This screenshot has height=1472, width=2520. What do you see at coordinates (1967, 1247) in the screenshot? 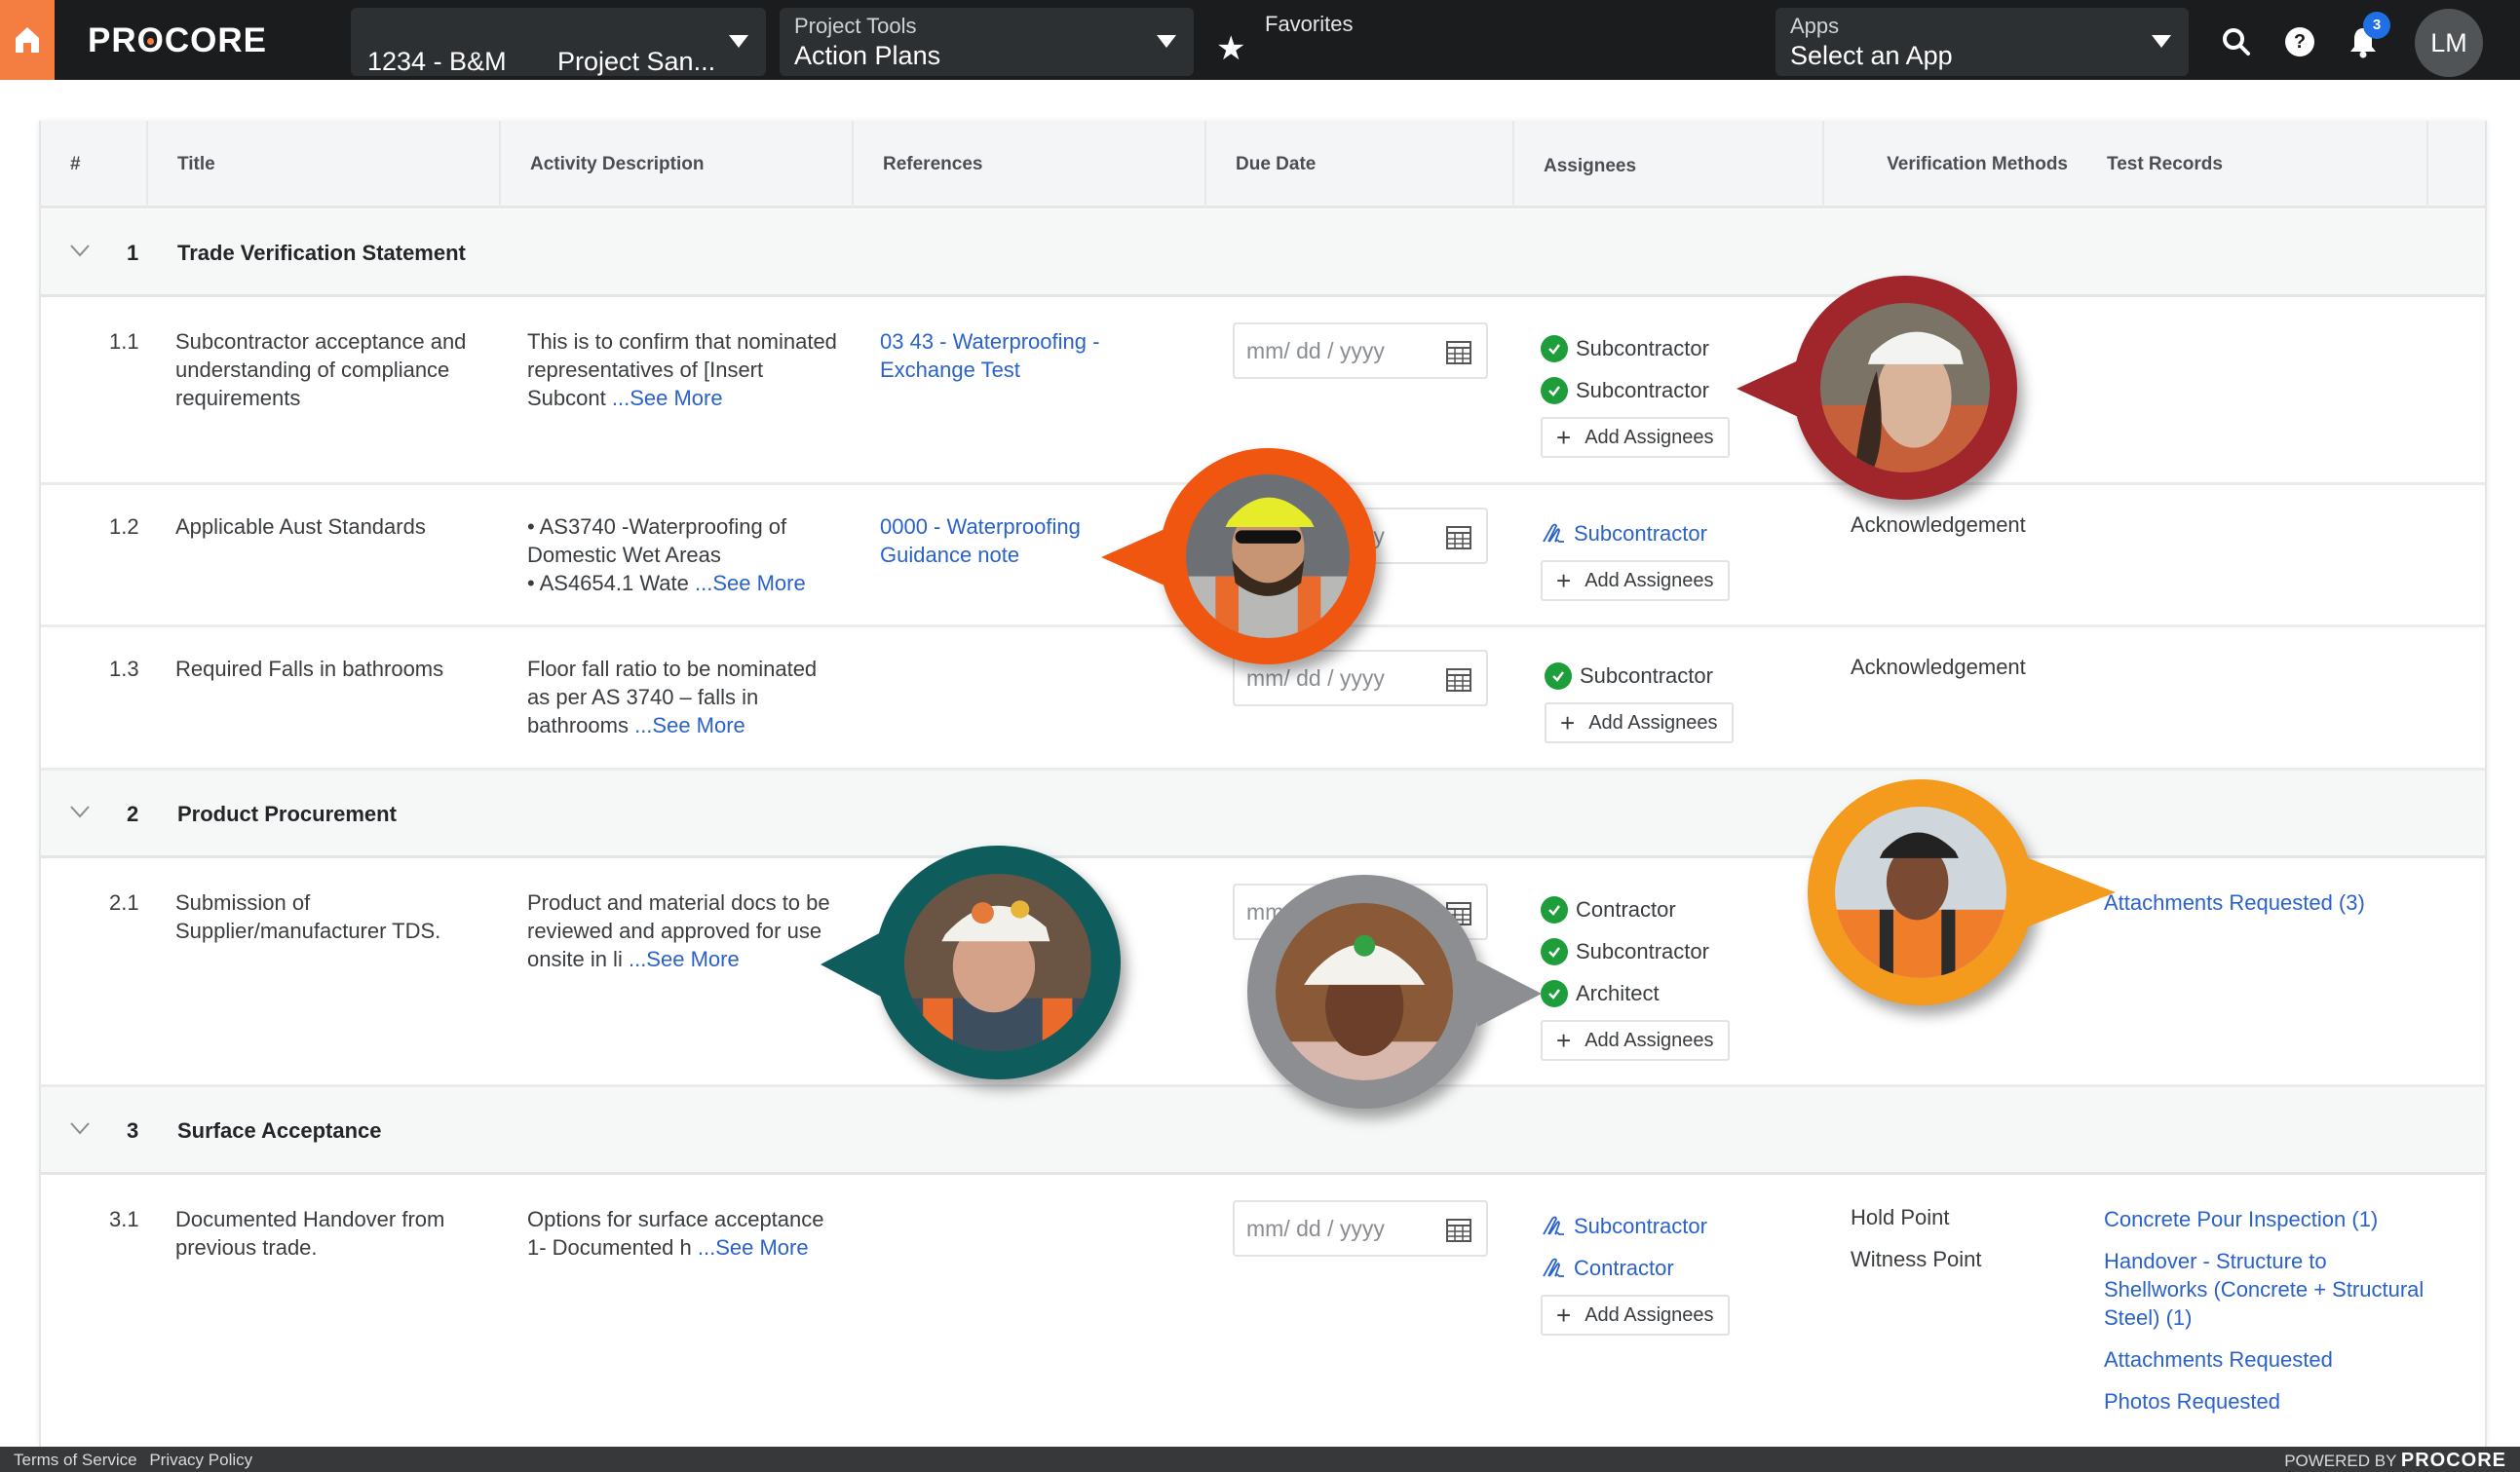
I see `verification-methods: Hold Point Witness Point` at bounding box center [1967, 1247].